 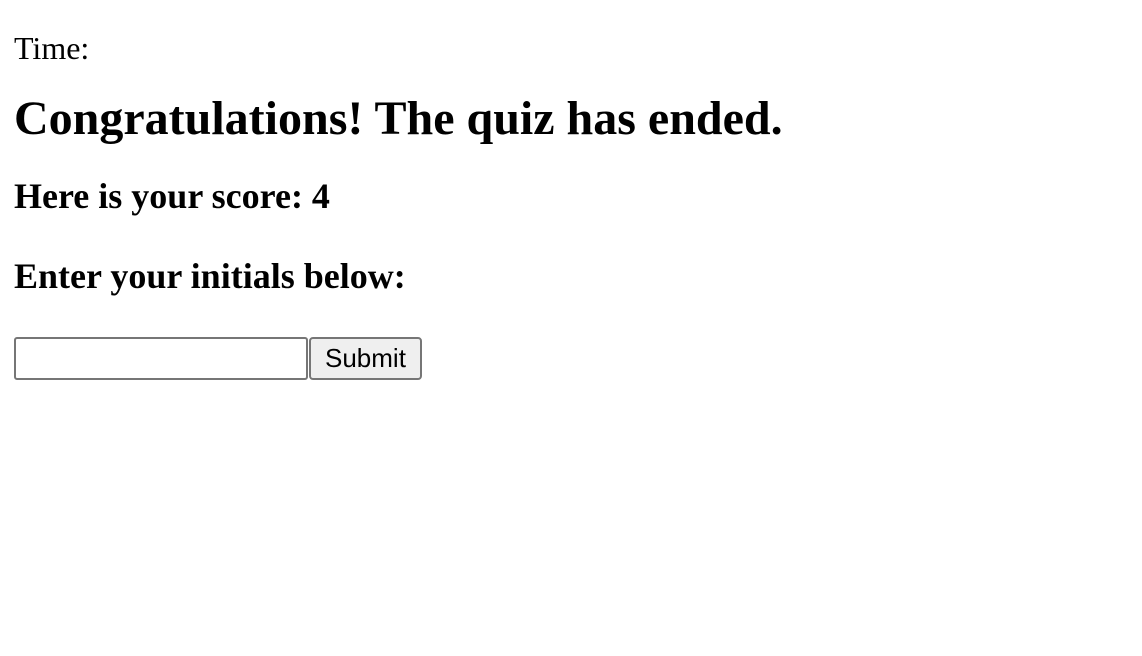 What do you see at coordinates (365, 358) in the screenshot?
I see `submit-button: Submit` at bounding box center [365, 358].